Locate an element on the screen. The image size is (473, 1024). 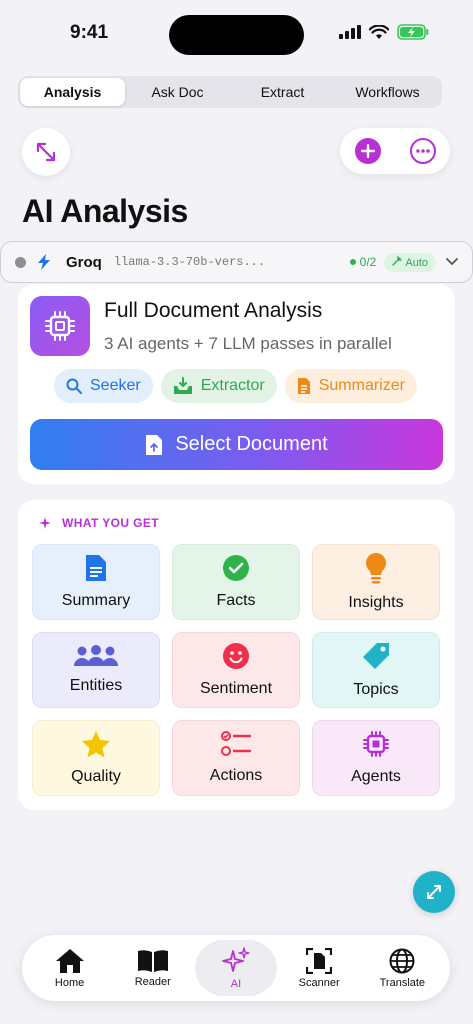
lightbulb-icon is located at coordinates (376, 568).